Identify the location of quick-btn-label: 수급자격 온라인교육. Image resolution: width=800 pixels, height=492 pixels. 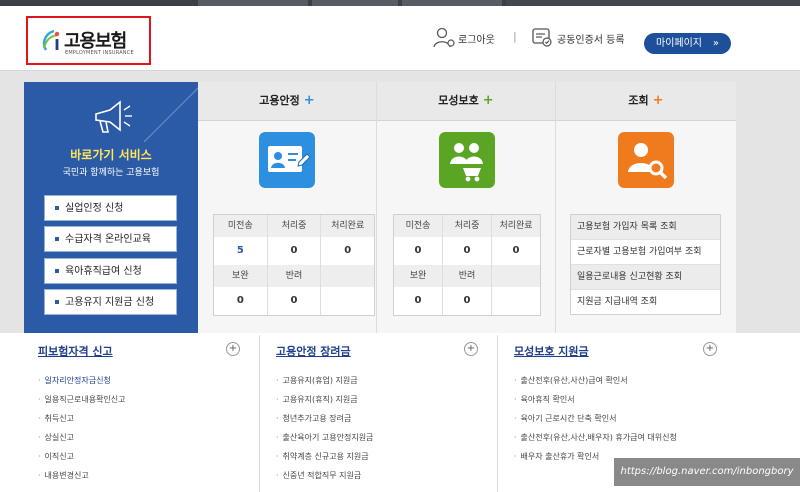
(108, 239).